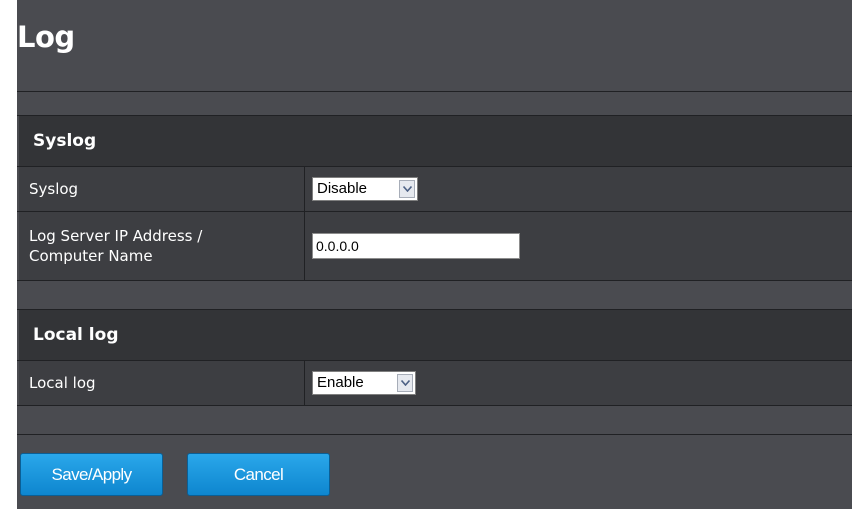  I want to click on log-server-input, so click(416, 246).